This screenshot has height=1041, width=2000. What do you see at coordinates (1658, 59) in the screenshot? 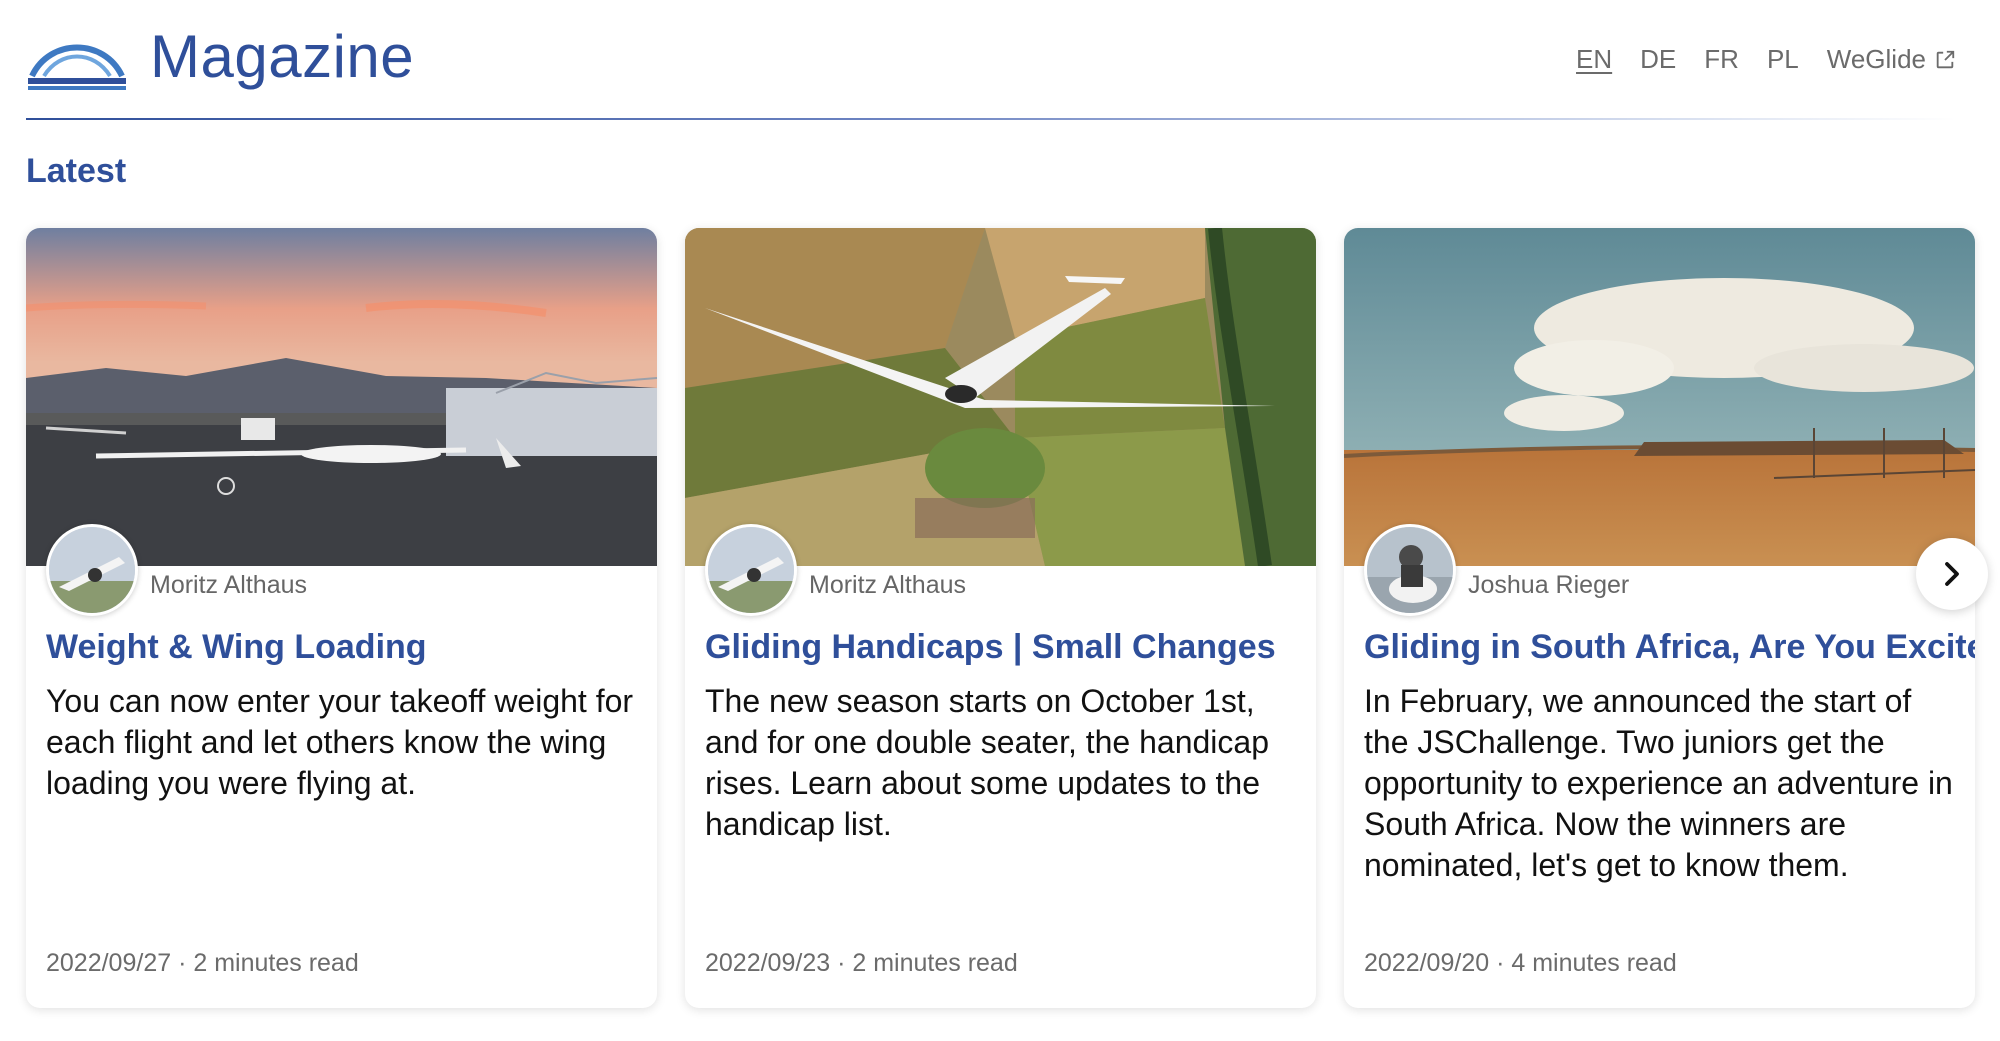
I see `lang-de-link: DE` at bounding box center [1658, 59].